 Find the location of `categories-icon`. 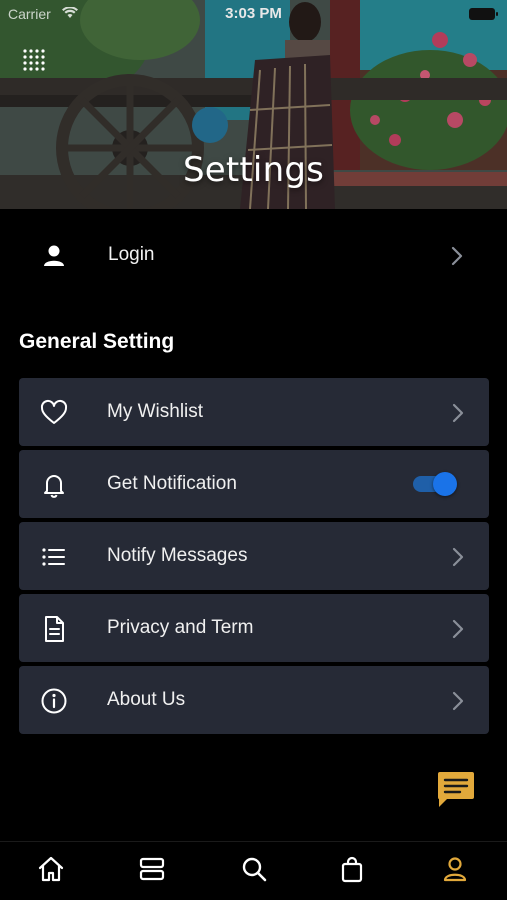

categories-icon is located at coordinates (152, 869).